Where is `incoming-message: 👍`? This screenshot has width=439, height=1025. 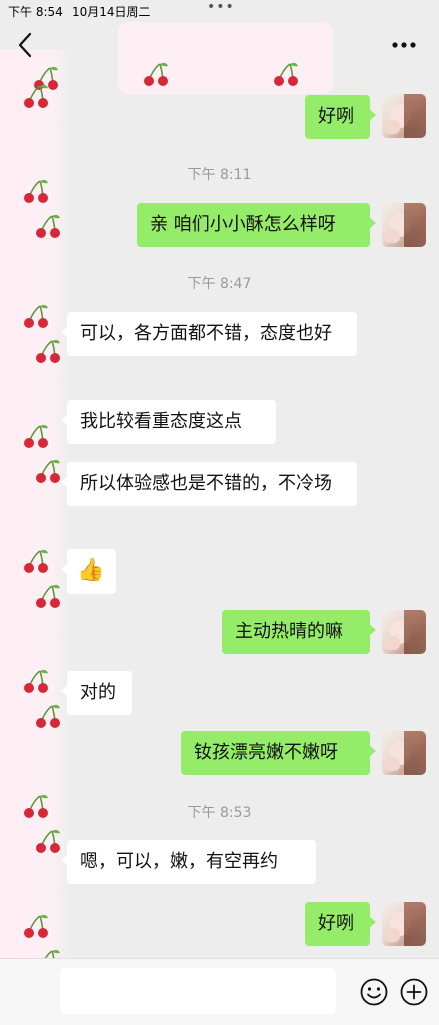
incoming-message: 👍 is located at coordinates (88, 571).